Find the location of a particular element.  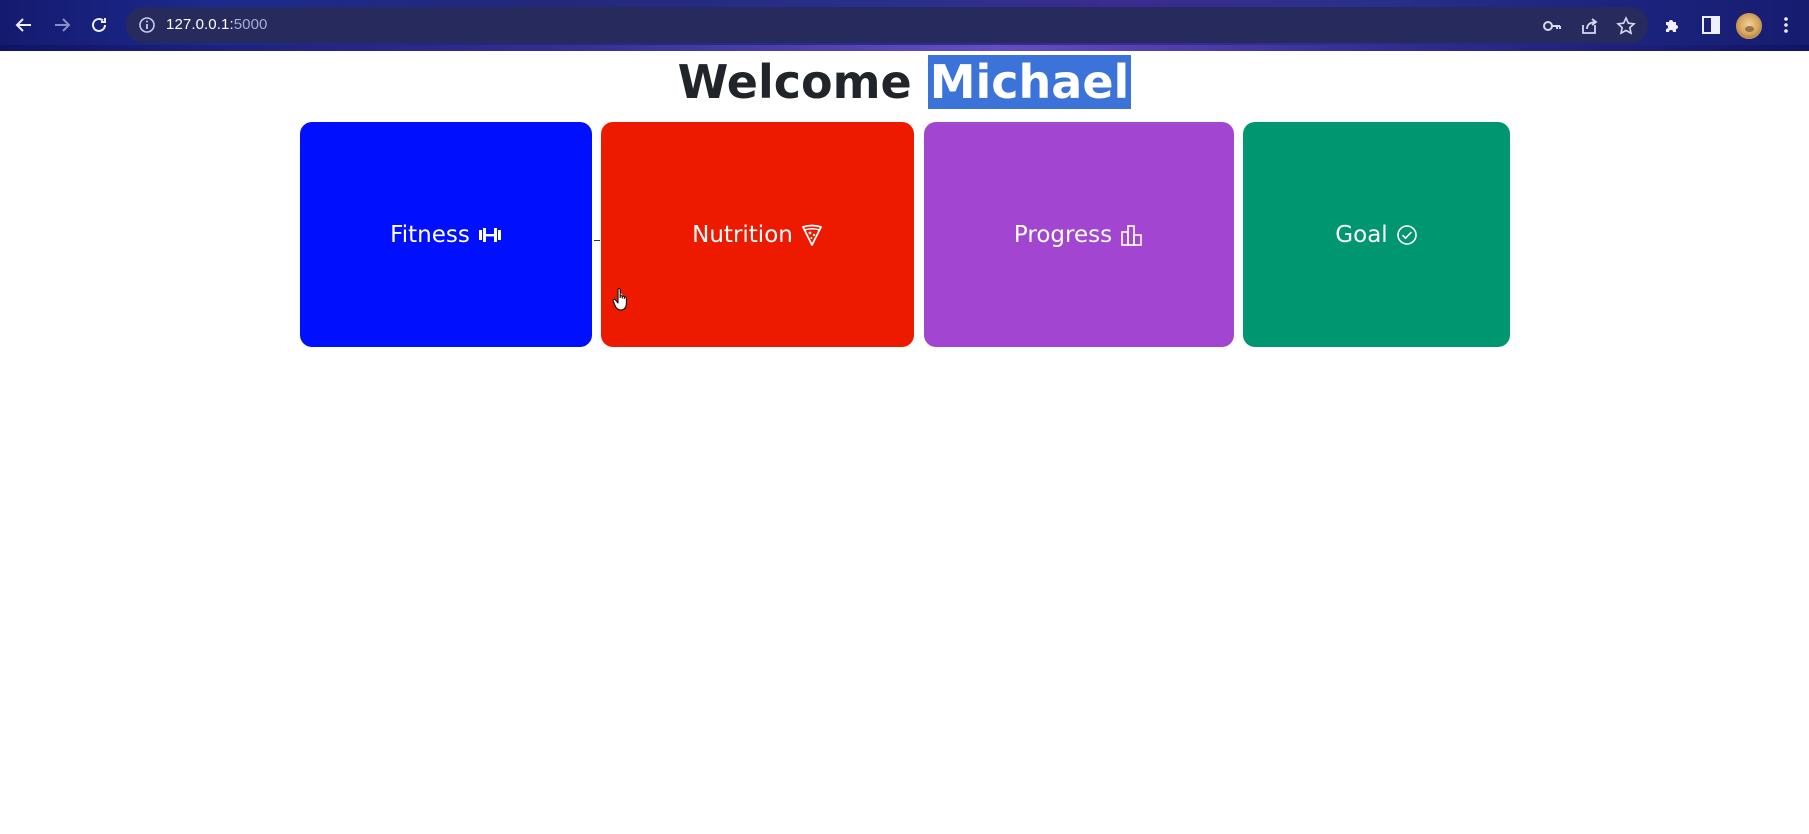

url-port: 5000 is located at coordinates (250, 24).